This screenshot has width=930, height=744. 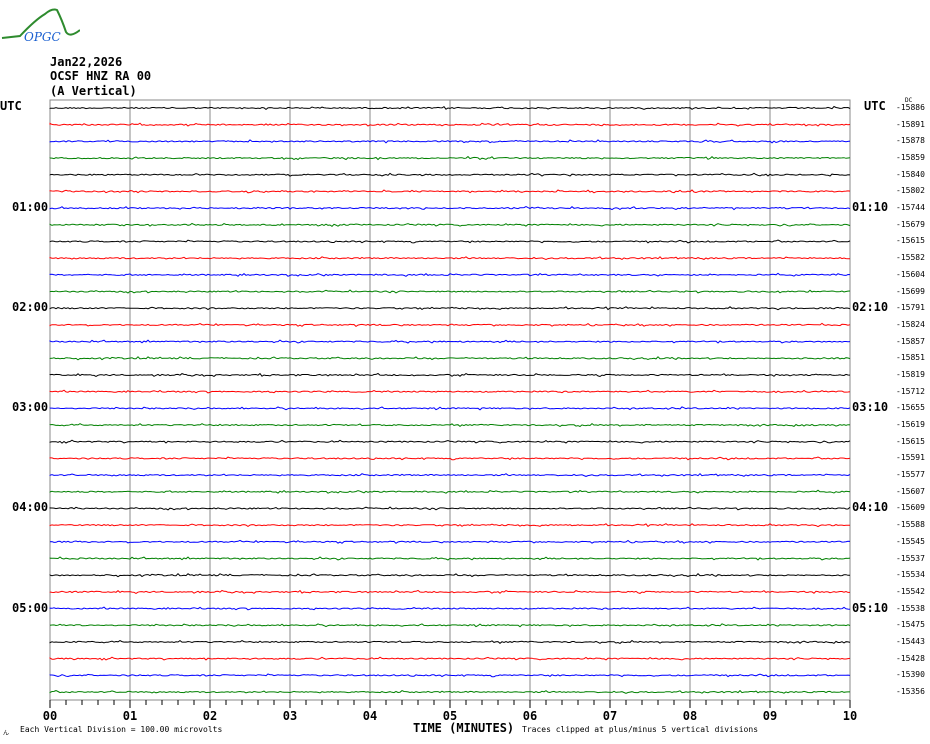 What do you see at coordinates (130, 716) in the screenshot?
I see `x-tick-label: 01` at bounding box center [130, 716].